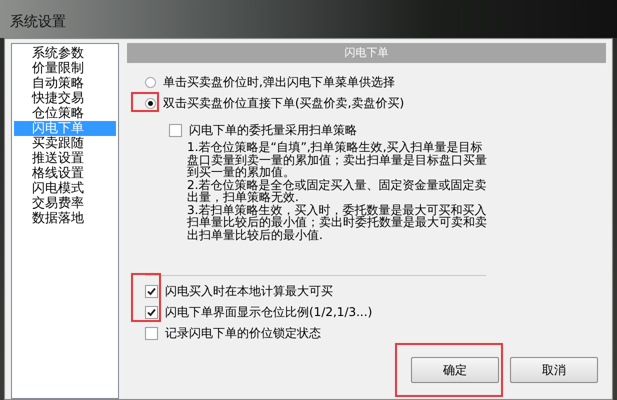 The height and width of the screenshot is (400, 617). What do you see at coordinates (65, 98) in the screenshot?
I see `settings-list-item: 快捷交易` at bounding box center [65, 98].